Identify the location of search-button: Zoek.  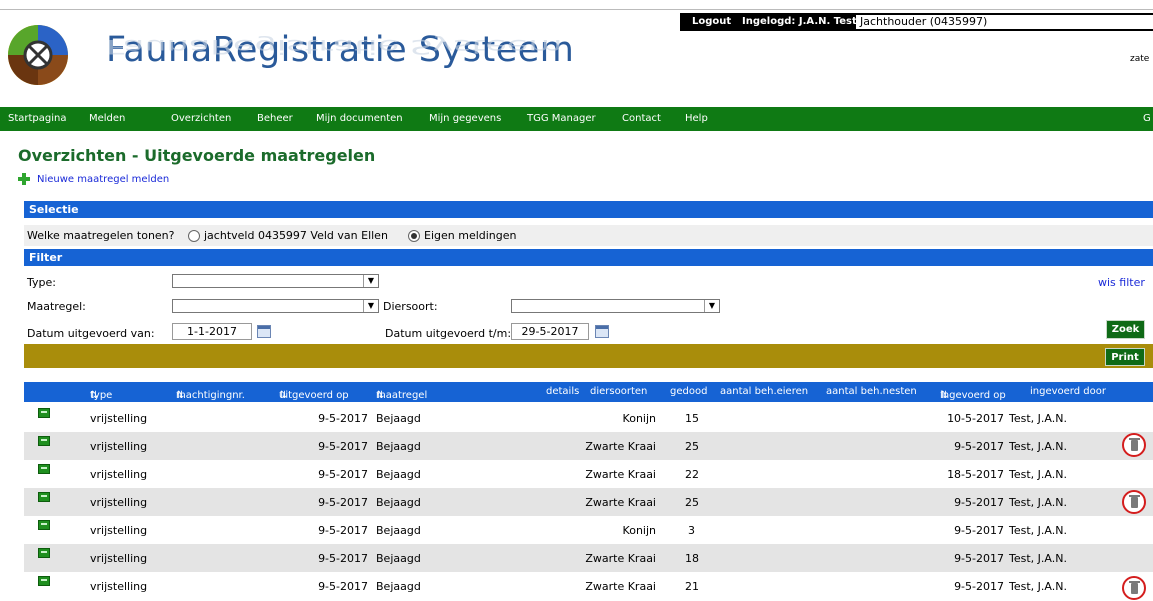
(1125, 329).